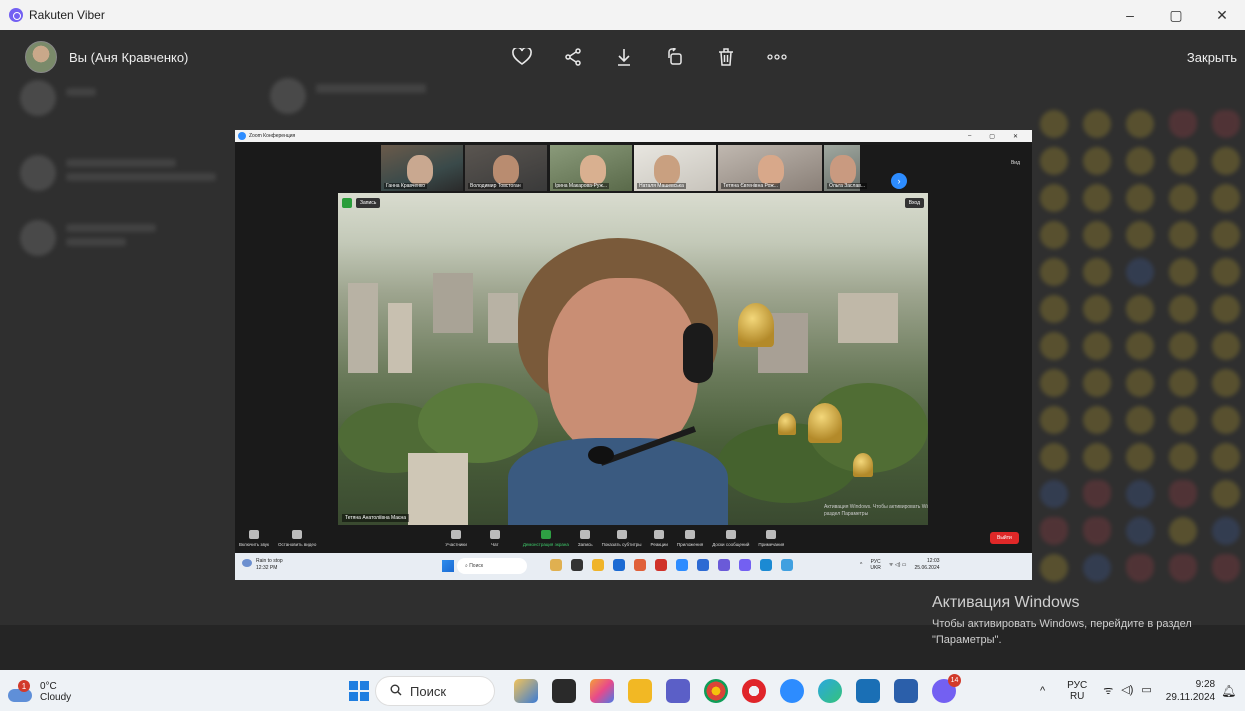  I want to click on volume-icon: ◁), so click(1127, 690).